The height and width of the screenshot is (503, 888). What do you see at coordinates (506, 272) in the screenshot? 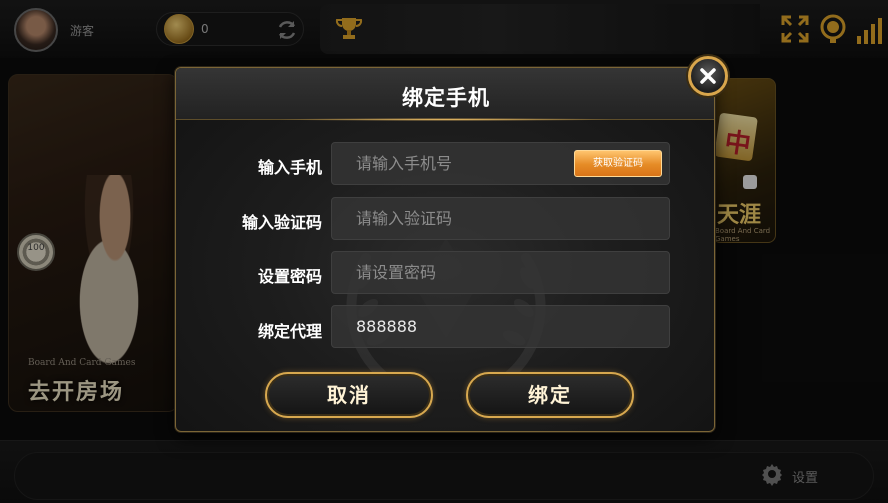
I see `password-input` at bounding box center [506, 272].